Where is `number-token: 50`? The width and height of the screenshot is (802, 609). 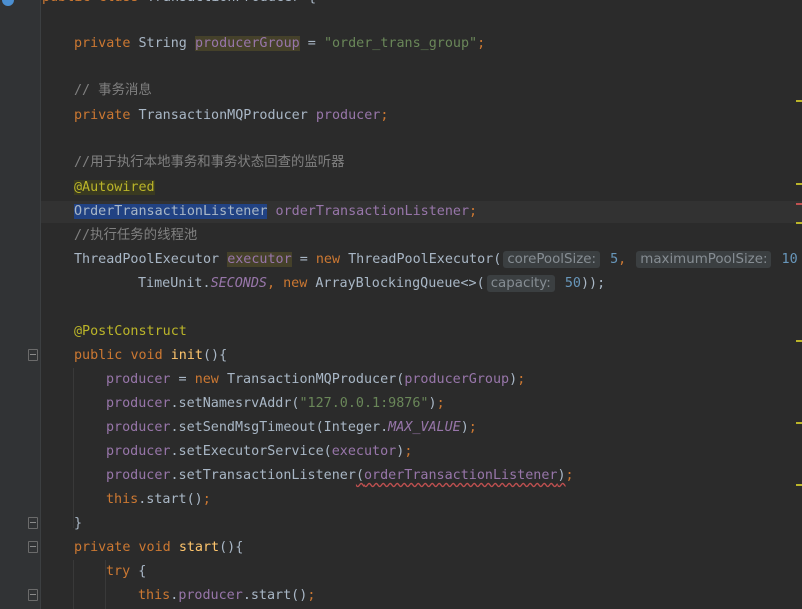 number-token: 50 is located at coordinates (568, 283).